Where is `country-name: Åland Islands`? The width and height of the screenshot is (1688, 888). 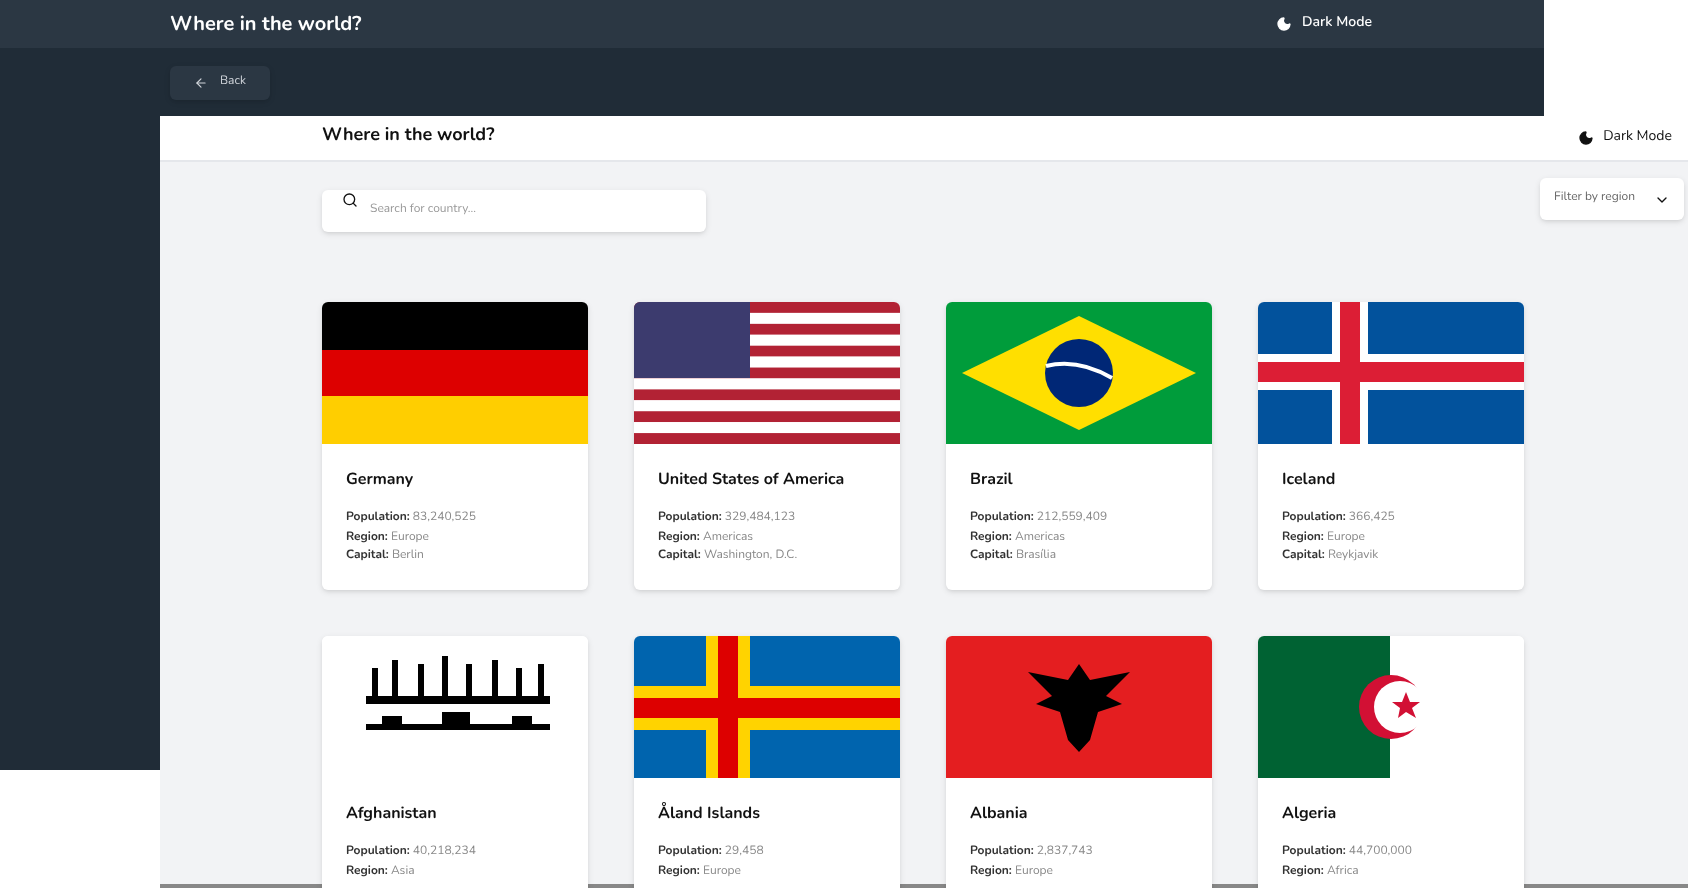 country-name: Åland Islands is located at coordinates (710, 814).